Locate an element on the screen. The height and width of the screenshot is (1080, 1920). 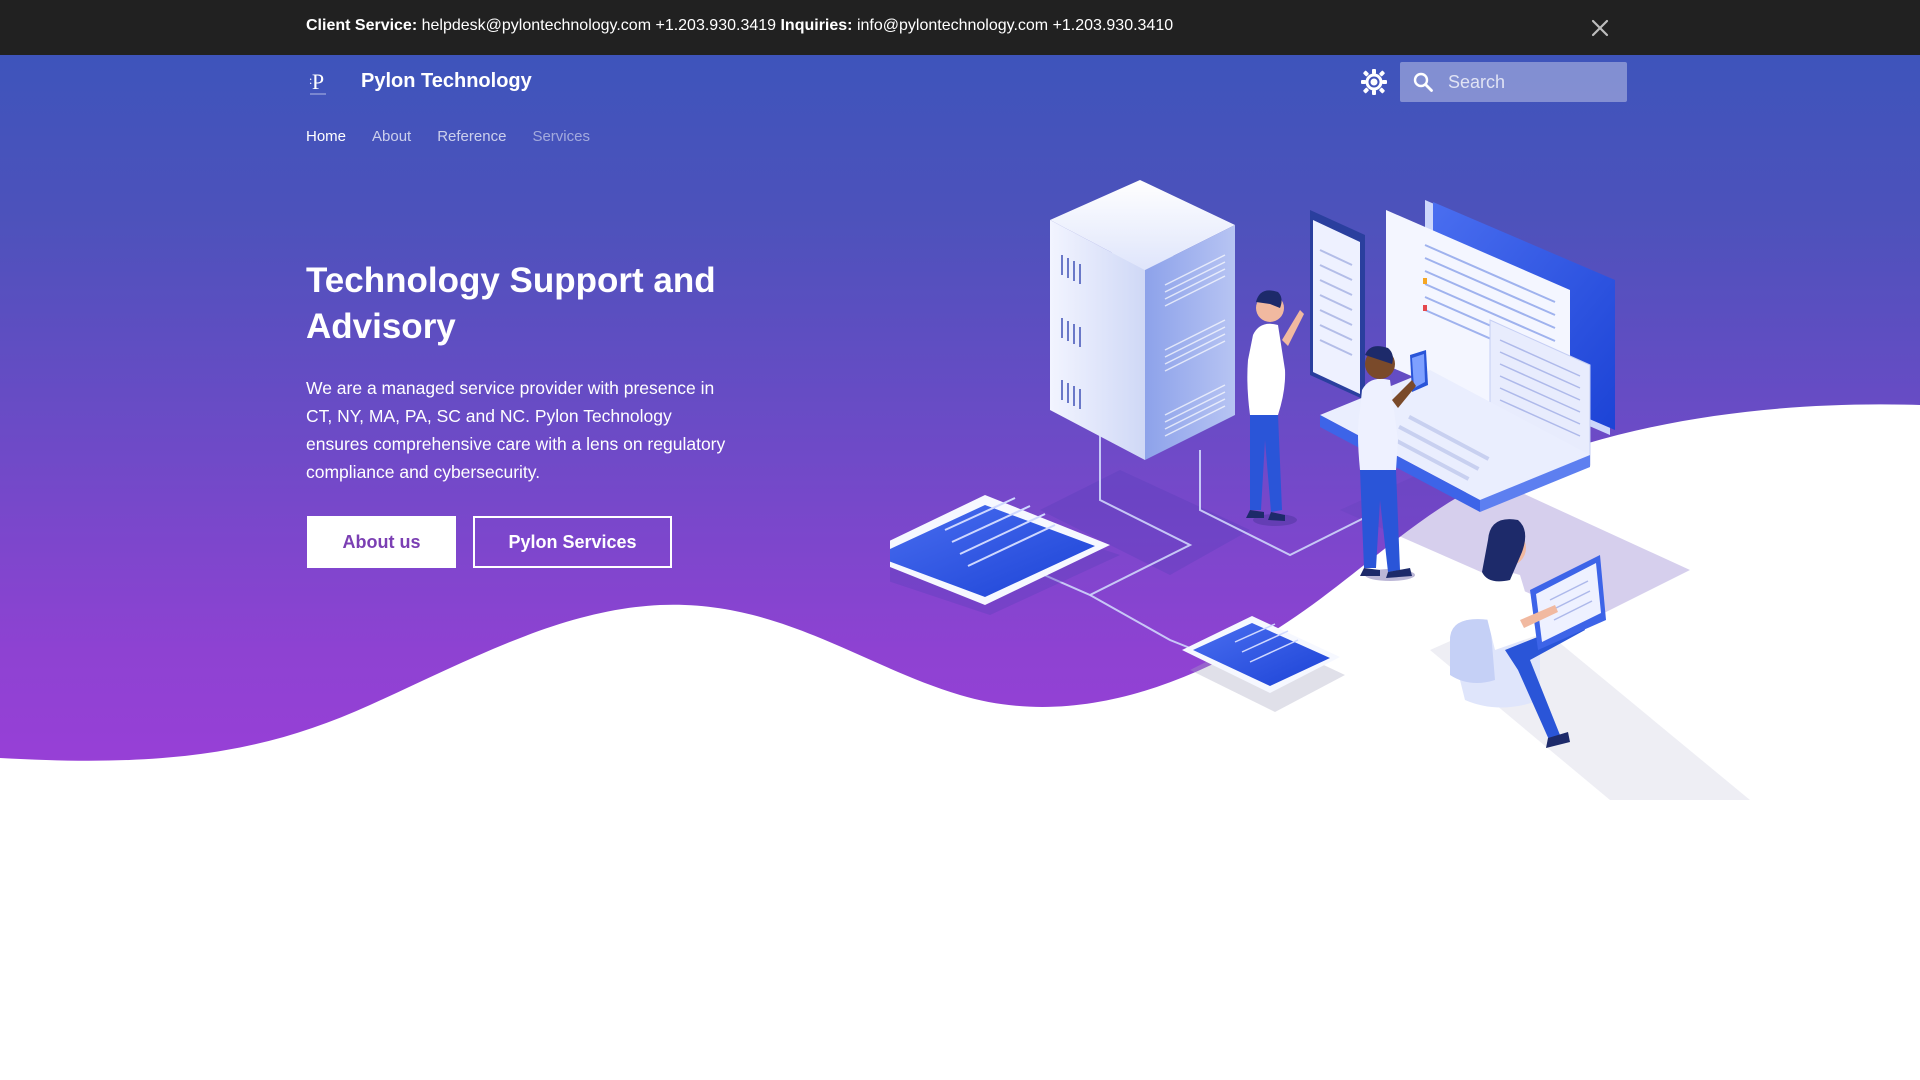
client-service-label: Client Service: is located at coordinates (362, 25).